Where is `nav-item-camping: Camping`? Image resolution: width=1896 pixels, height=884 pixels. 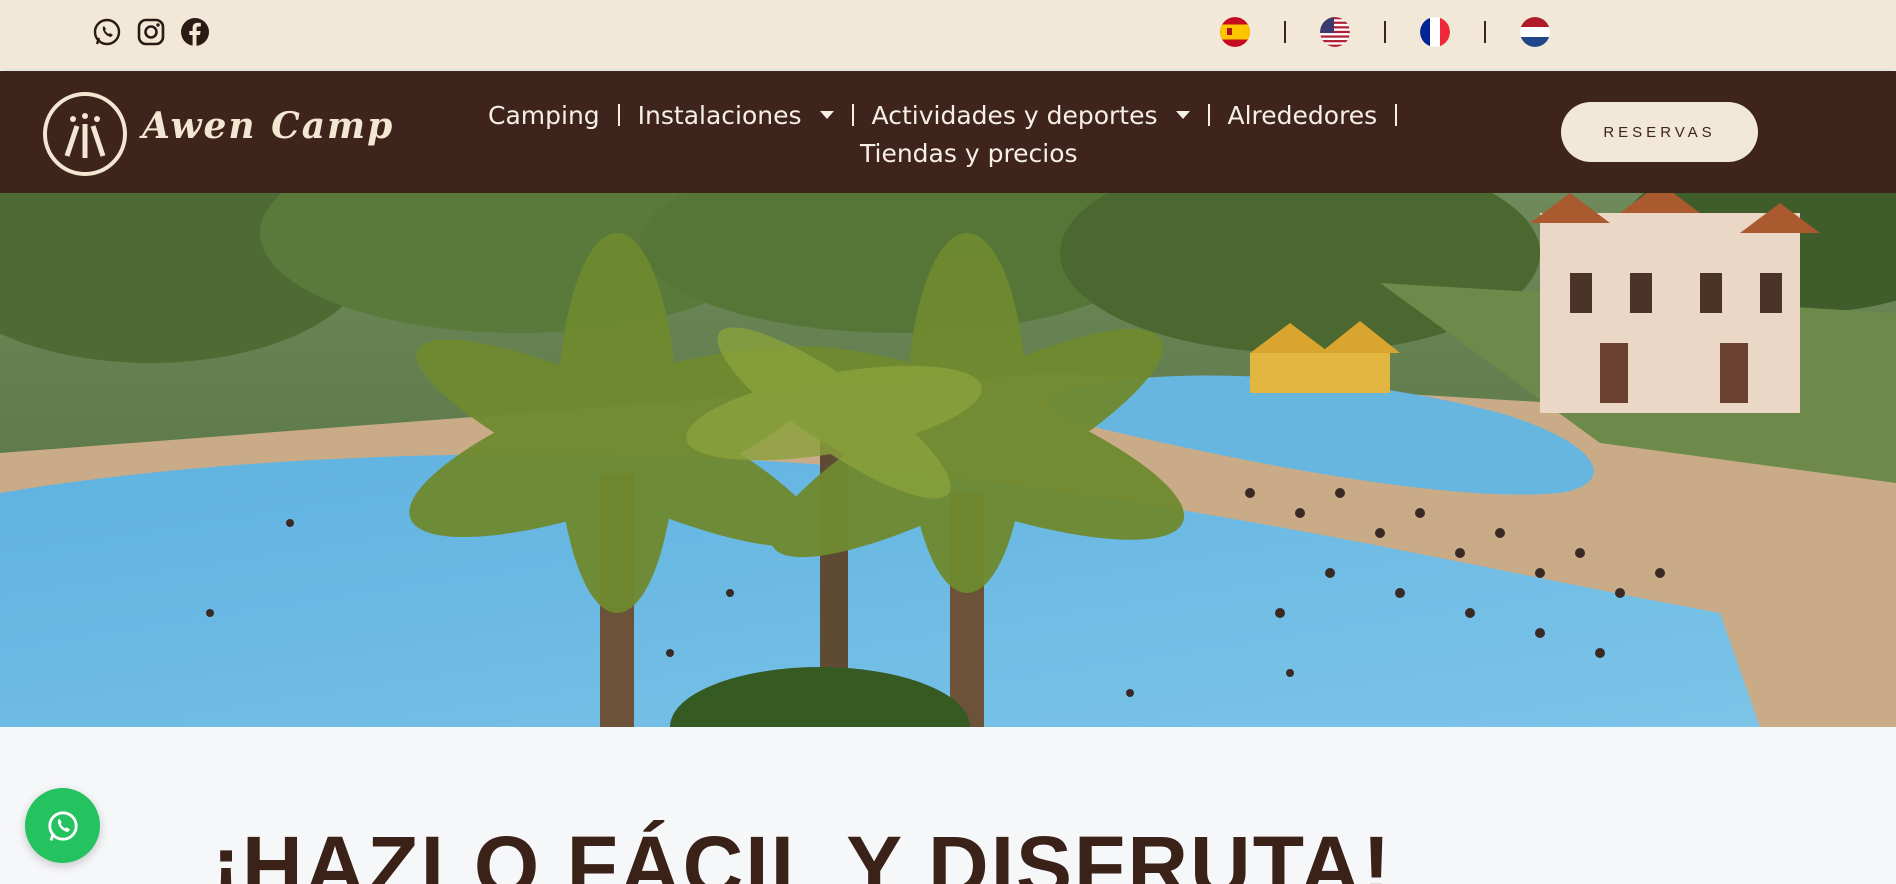
nav-item-camping: Camping is located at coordinates (544, 115).